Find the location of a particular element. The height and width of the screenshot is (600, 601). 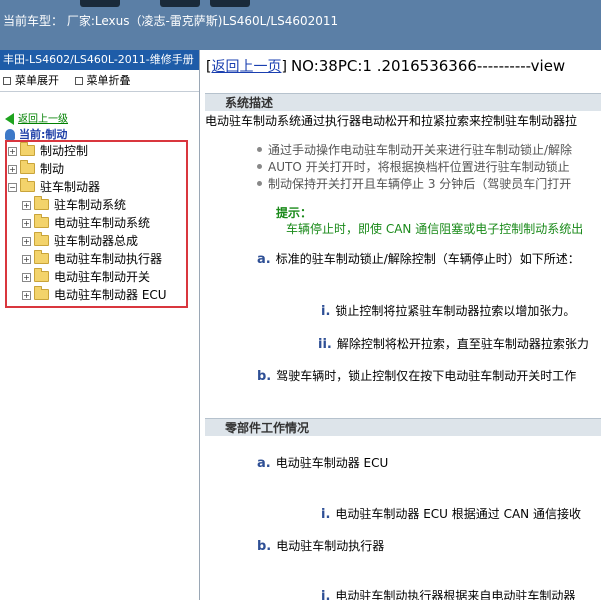

menu-collapse-button: 菜单折叠 is located at coordinates (102, 81).